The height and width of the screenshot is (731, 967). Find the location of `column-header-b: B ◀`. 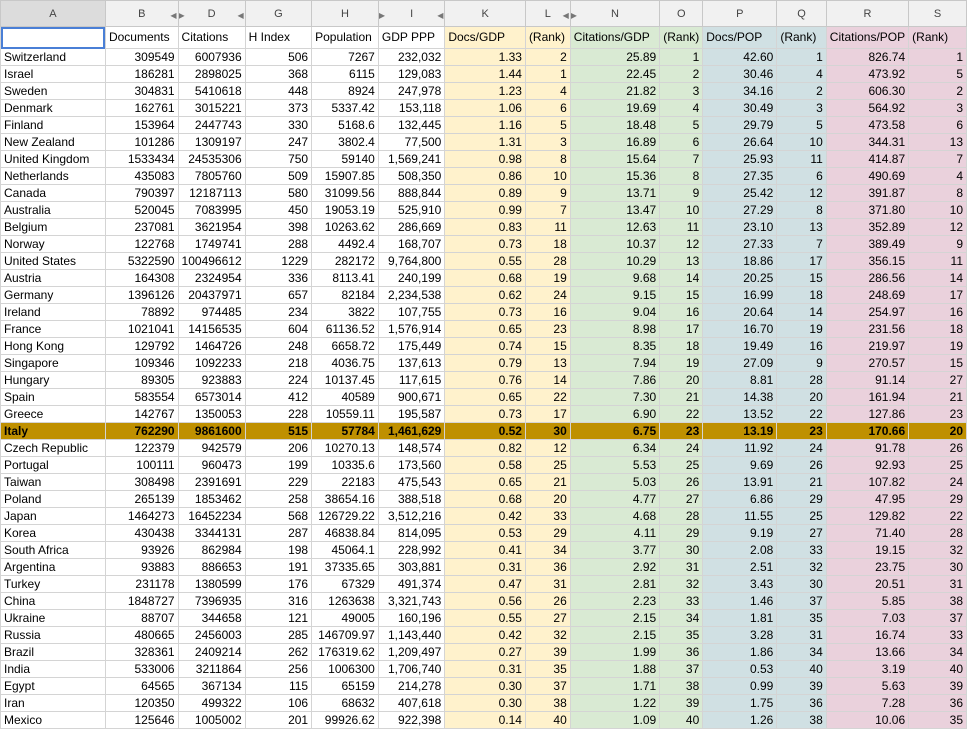

column-header-b: B ◀ is located at coordinates (141, 13).